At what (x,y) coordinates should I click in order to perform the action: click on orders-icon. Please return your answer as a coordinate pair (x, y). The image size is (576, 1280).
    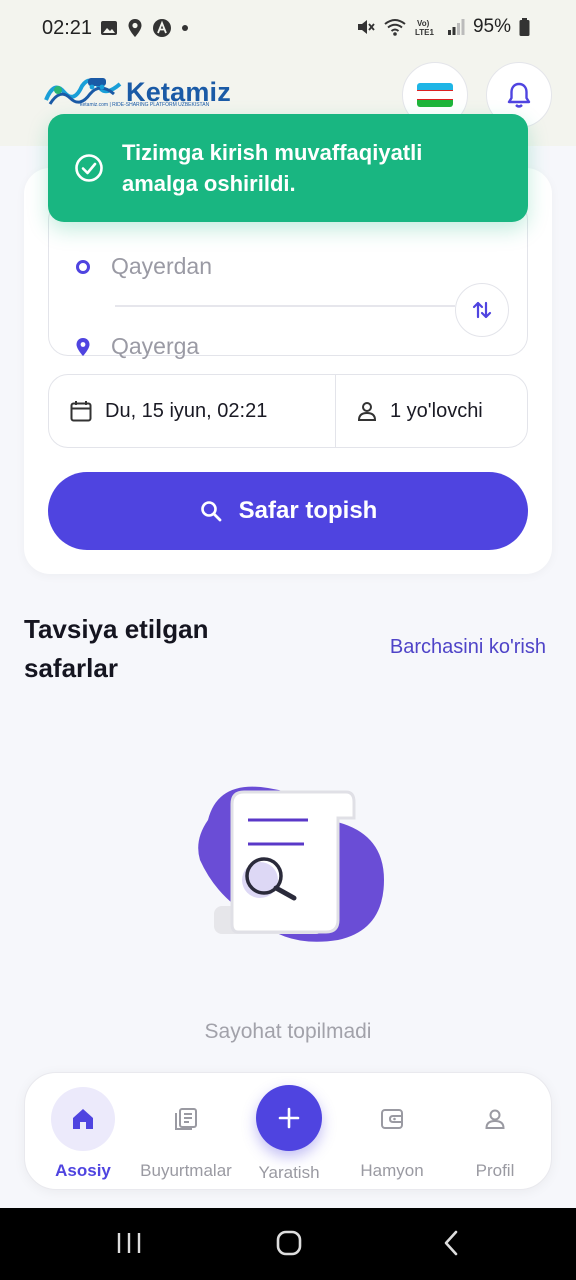
    Looking at the image, I should click on (186, 1119).